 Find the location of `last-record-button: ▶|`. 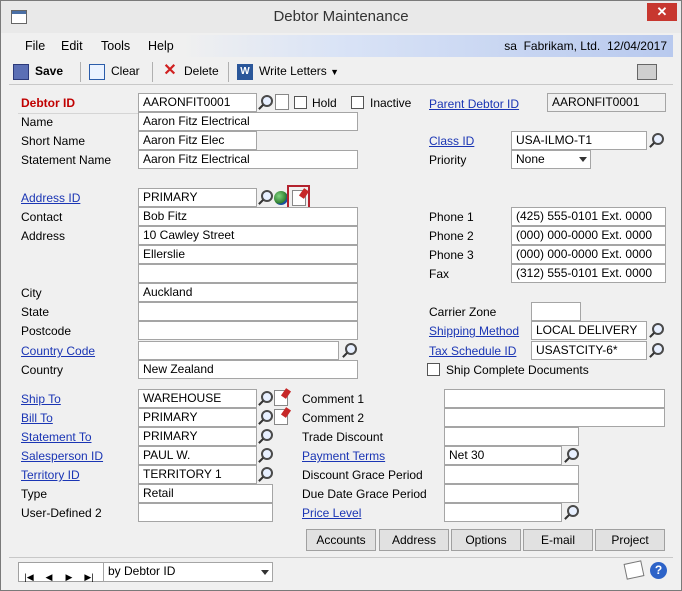

last-record-button: ▶| is located at coordinates (89, 577).